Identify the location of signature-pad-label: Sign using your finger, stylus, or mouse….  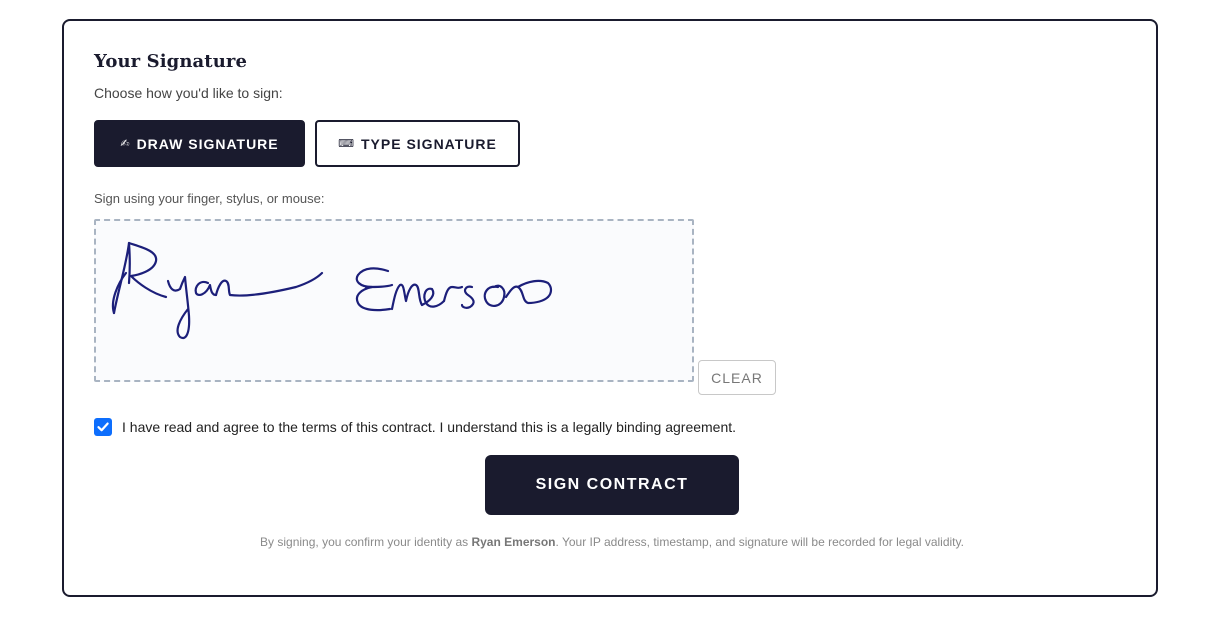
(209, 198).